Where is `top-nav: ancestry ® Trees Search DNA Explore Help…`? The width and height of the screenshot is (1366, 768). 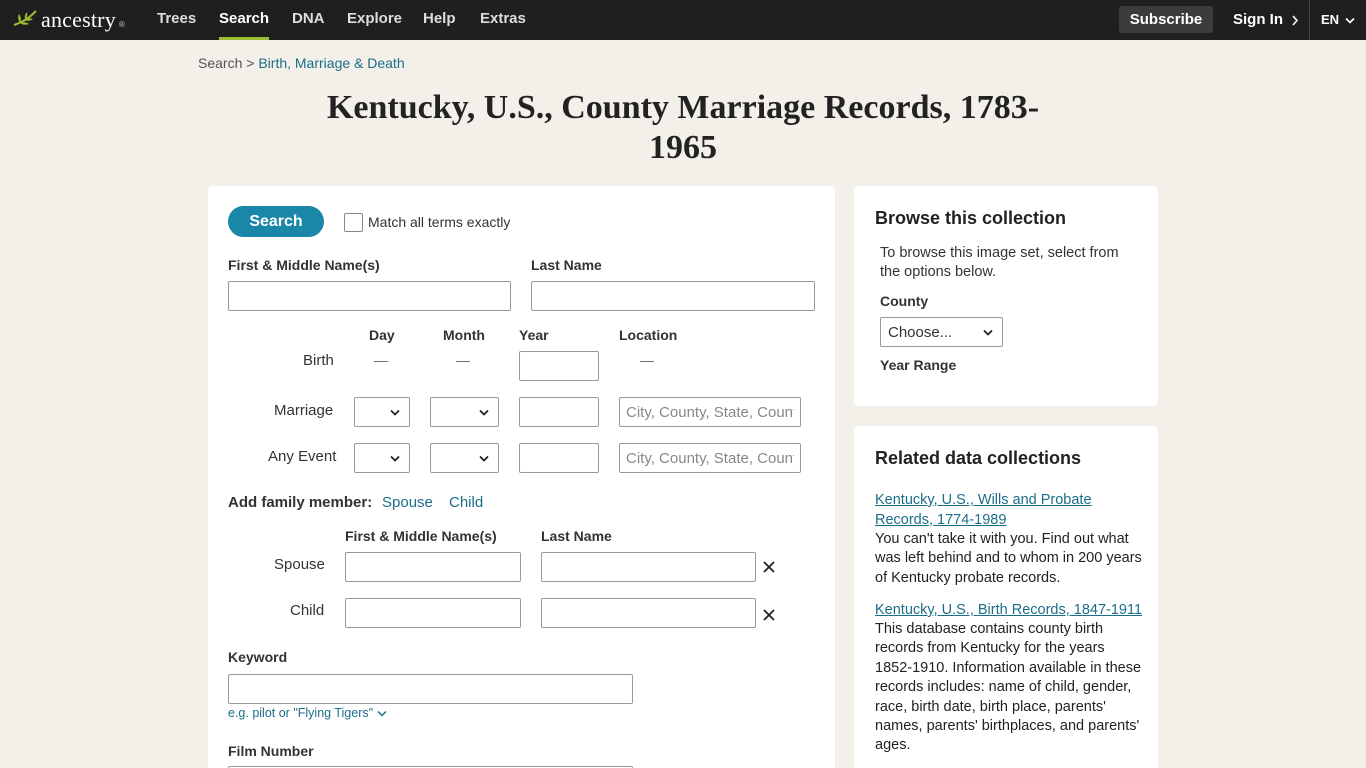 top-nav: ancestry ® Trees Search DNA Explore Help… is located at coordinates (683, 20).